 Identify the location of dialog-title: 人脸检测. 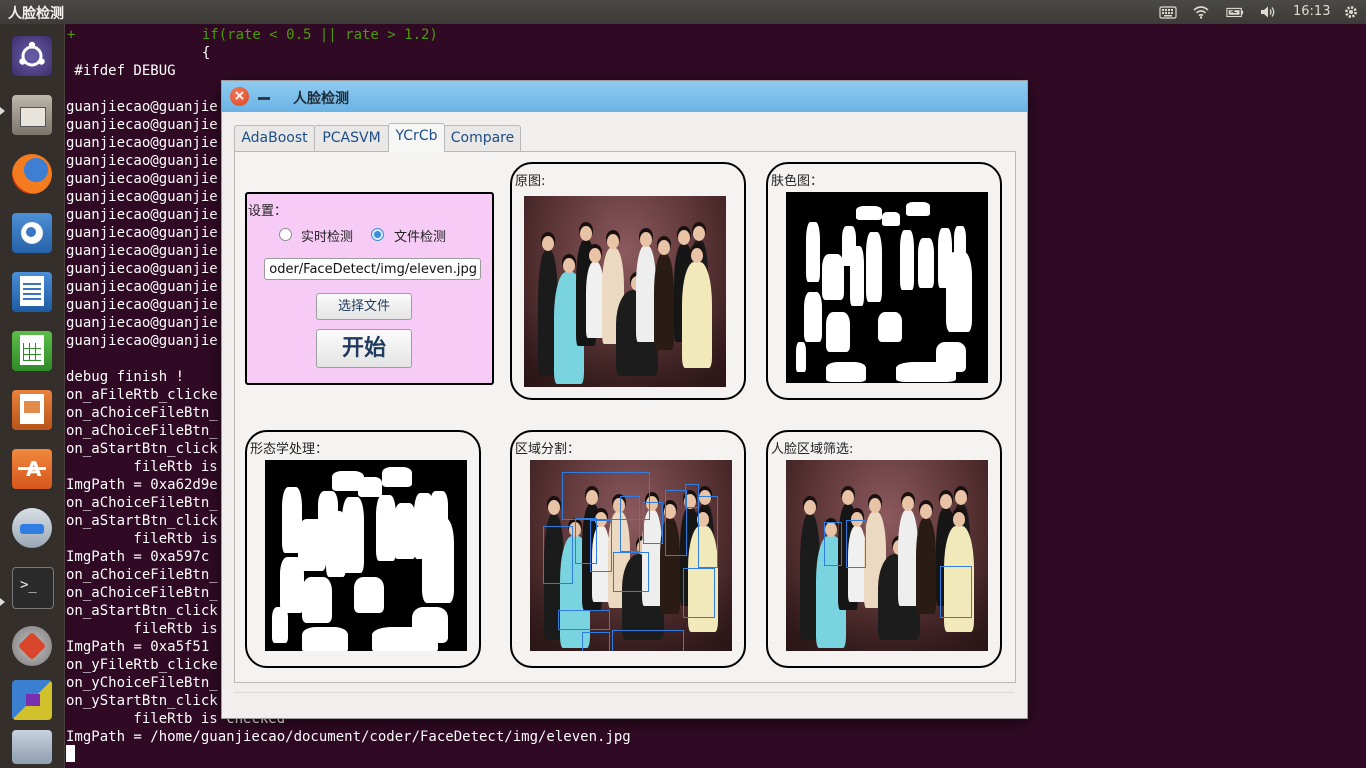
(321, 99).